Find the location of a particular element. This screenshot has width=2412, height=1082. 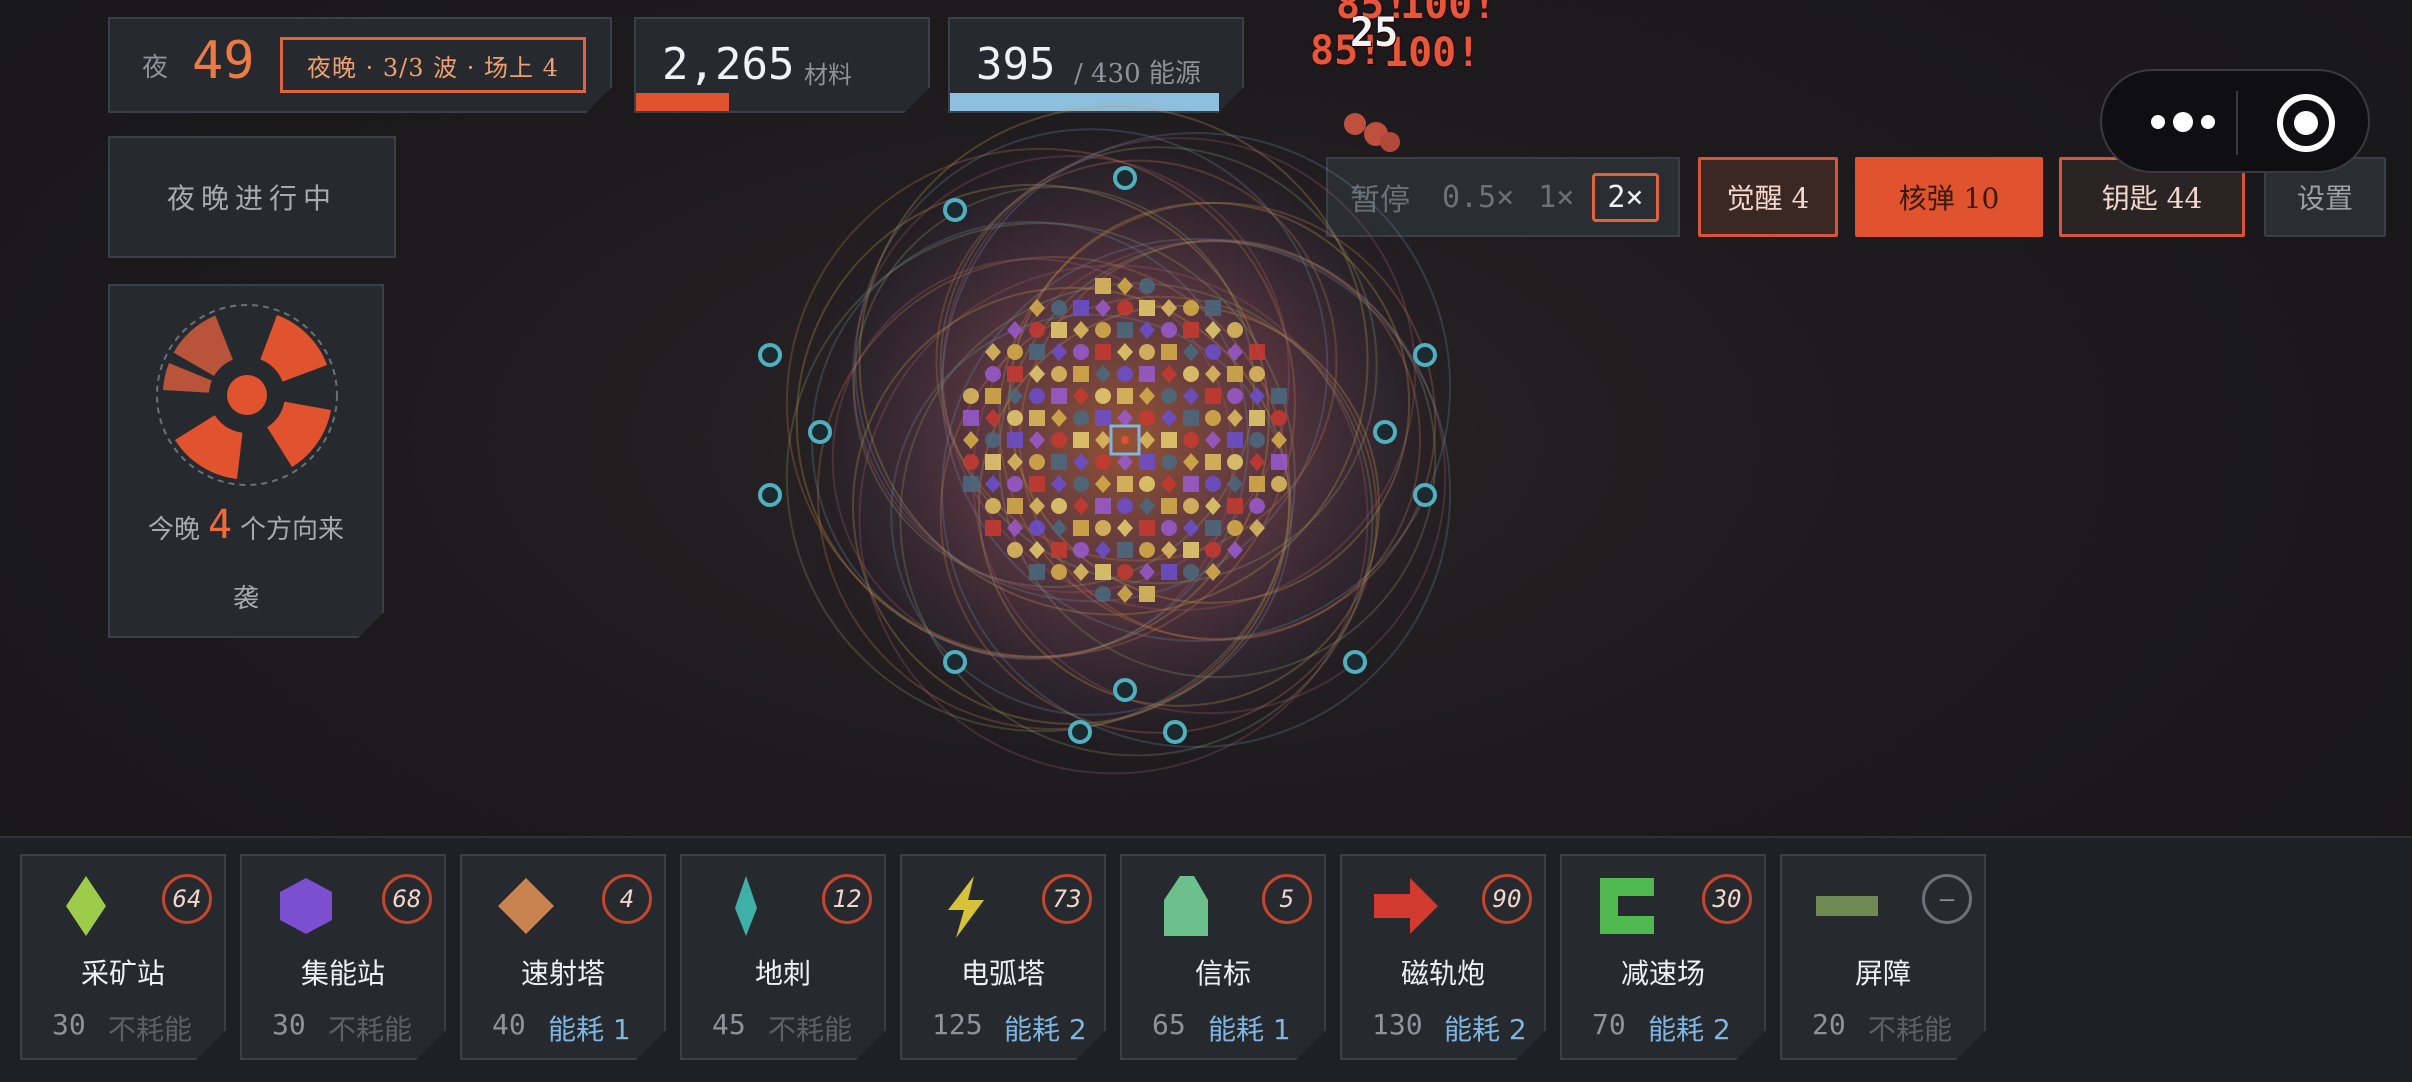

card-count-badge: 5 is located at coordinates (1287, 899).